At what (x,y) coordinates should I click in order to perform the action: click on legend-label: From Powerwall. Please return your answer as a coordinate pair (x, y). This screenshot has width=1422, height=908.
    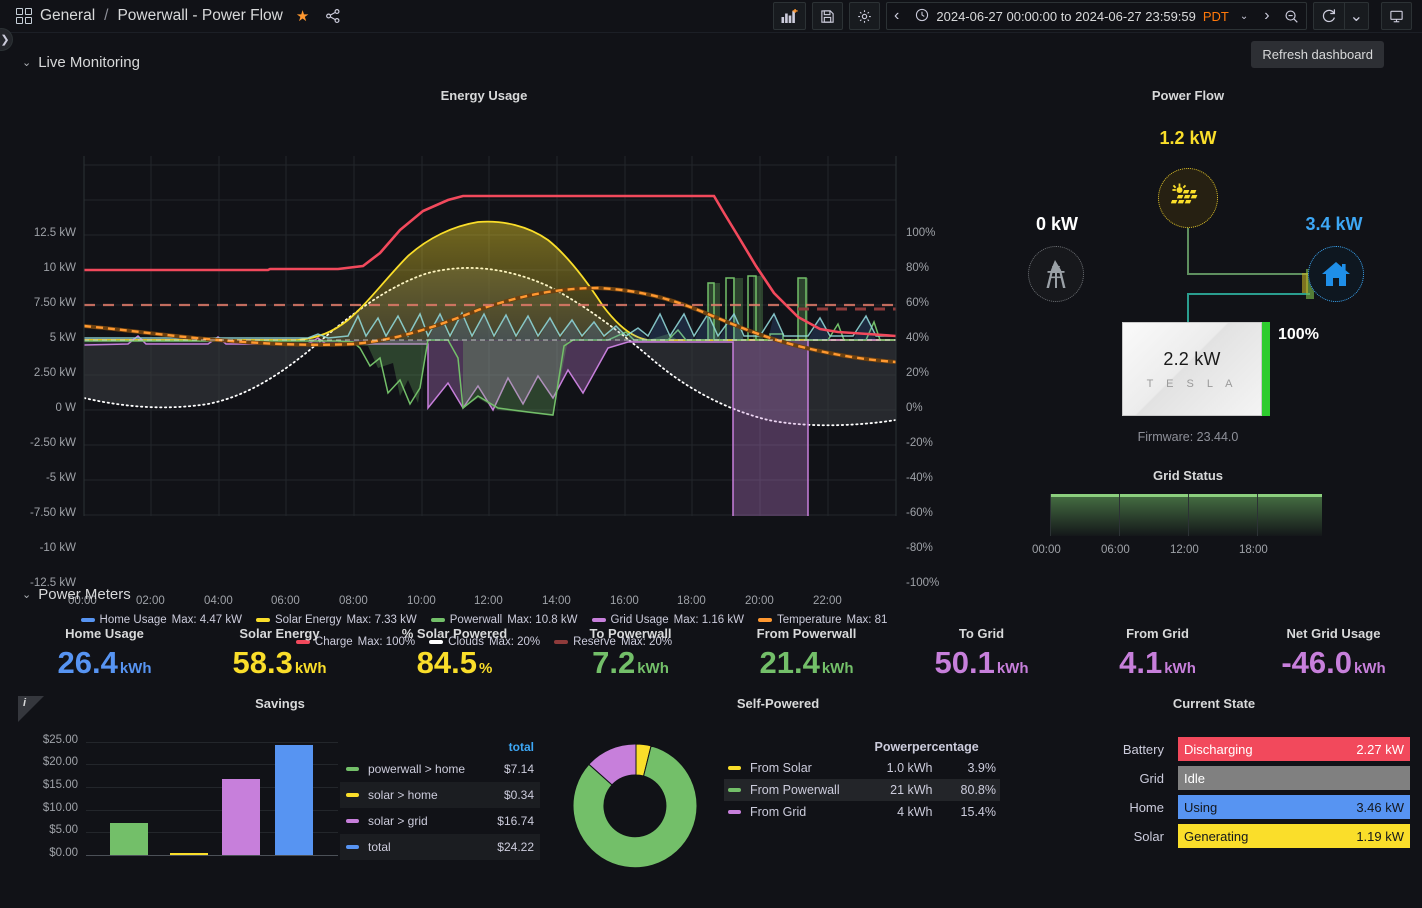
    Looking at the image, I should click on (795, 790).